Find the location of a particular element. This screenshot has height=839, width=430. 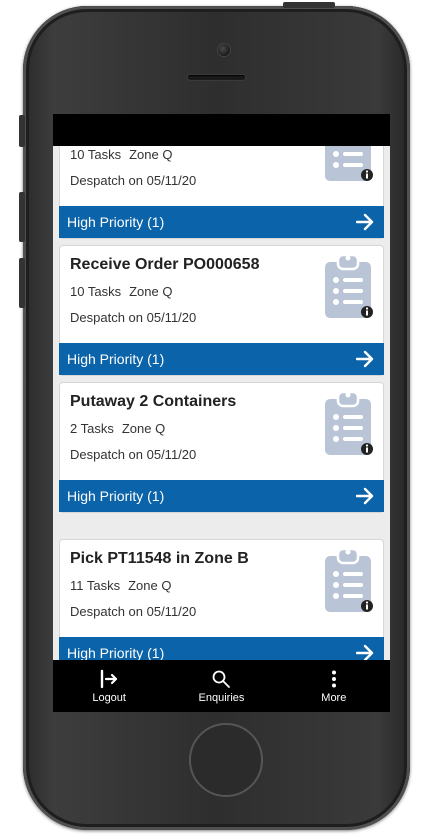

volume-down-button is located at coordinates (22, 283).